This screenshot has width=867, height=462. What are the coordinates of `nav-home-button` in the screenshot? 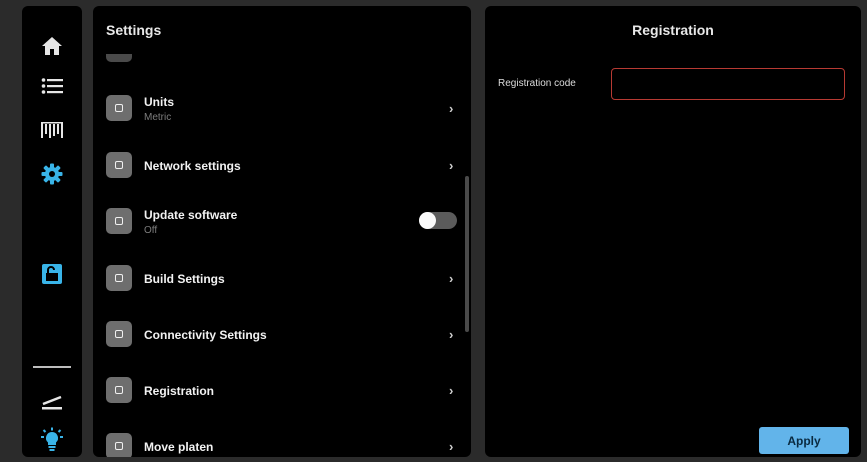 It's located at (52, 46).